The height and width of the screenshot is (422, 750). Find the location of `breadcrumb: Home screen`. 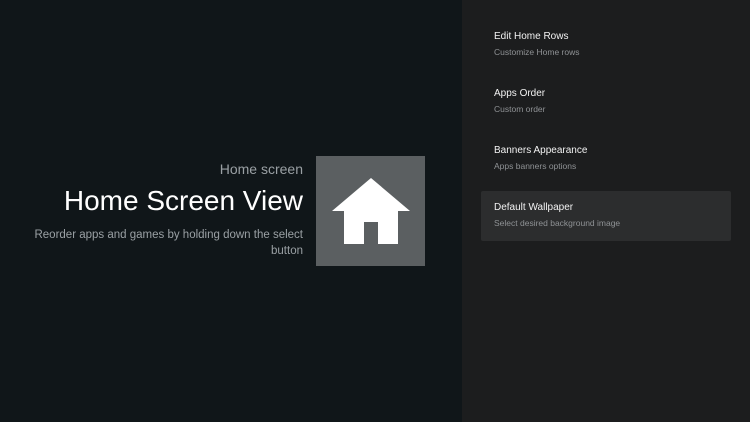

breadcrumb: Home screen is located at coordinates (261, 169).